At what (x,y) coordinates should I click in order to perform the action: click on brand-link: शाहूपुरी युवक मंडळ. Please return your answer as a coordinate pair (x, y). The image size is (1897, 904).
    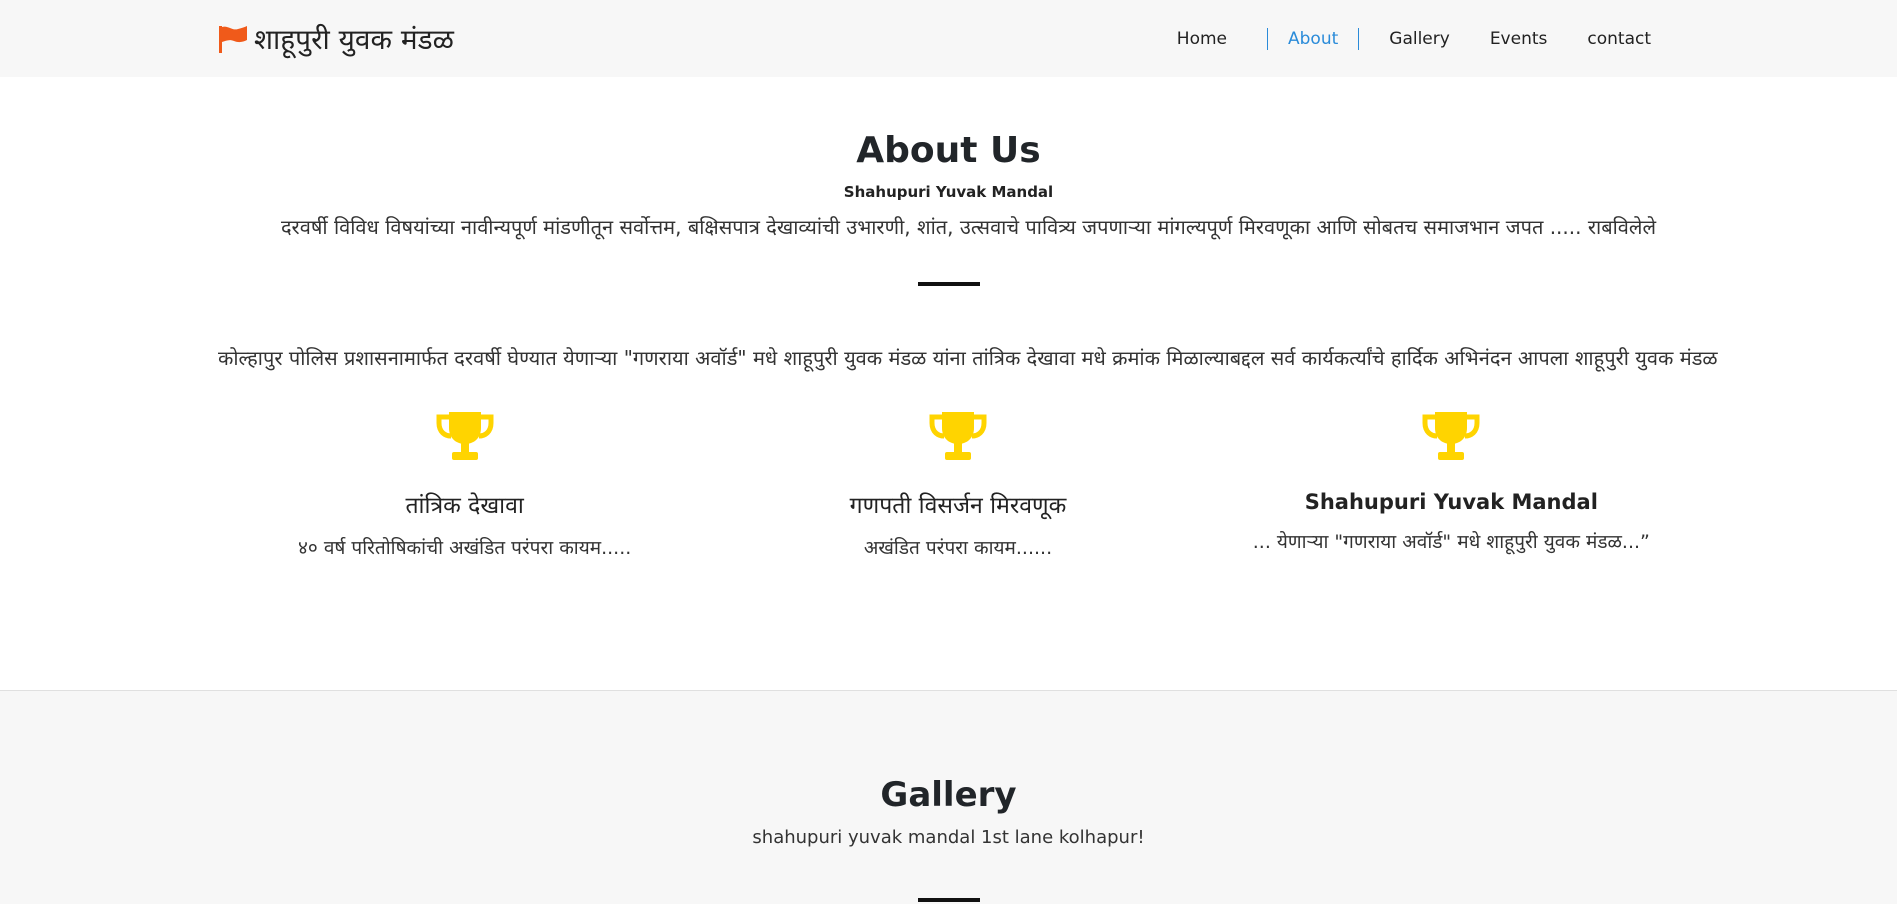
    Looking at the image, I should click on (336, 39).